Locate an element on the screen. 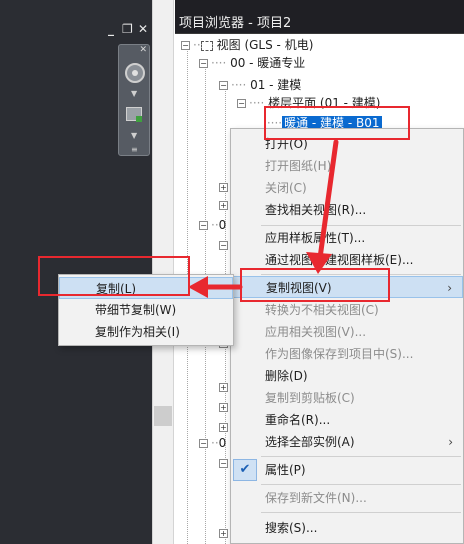 The image size is (464, 544). menu-item-open-sheet: 打开图纸(H) is located at coordinates (347, 166).